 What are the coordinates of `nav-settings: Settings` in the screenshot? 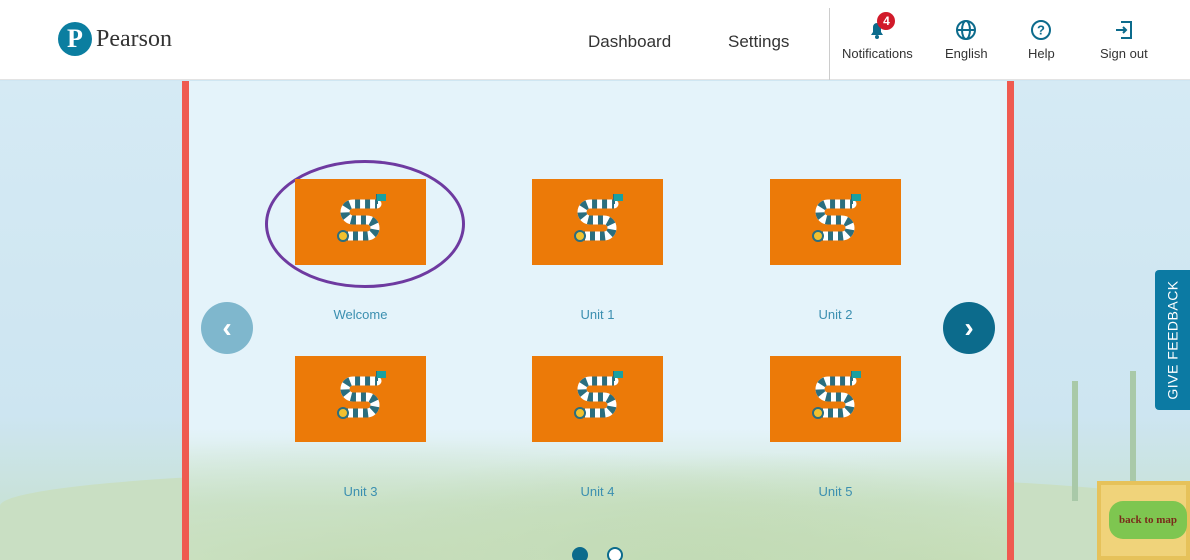 It's located at (758, 42).